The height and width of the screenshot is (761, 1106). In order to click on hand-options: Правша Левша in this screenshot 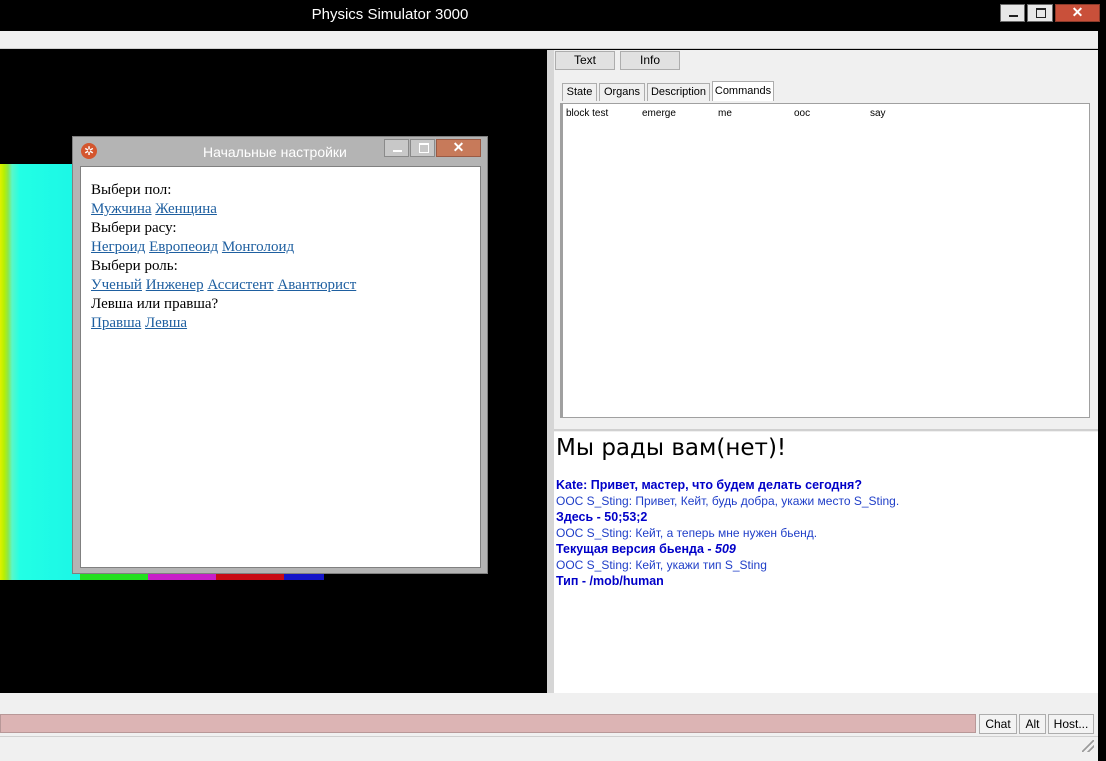, I will do `click(280, 323)`.